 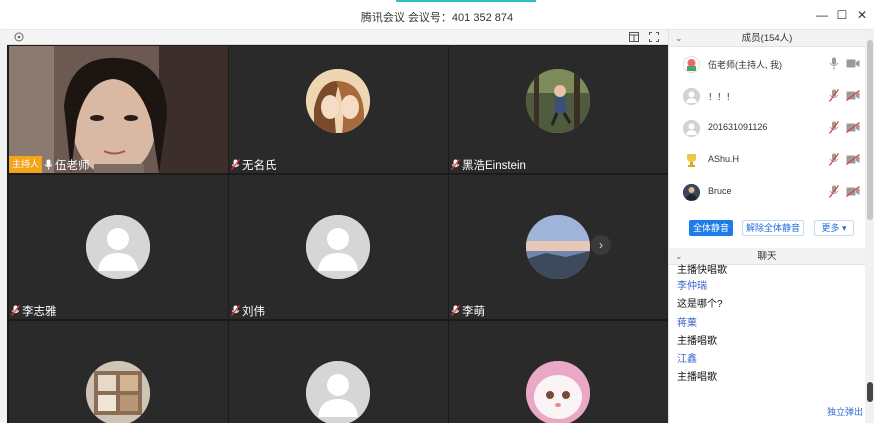 I want to click on member-name: ！！！, so click(x=722, y=97).